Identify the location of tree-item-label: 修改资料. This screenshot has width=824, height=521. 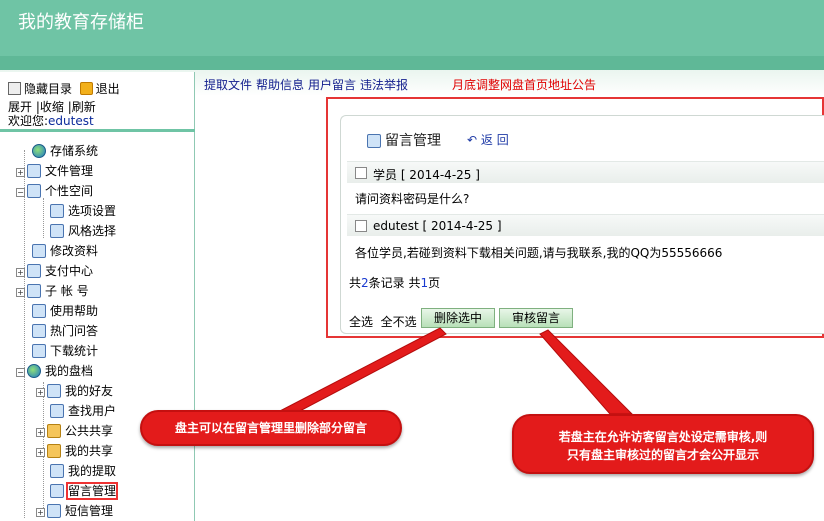
(74, 251).